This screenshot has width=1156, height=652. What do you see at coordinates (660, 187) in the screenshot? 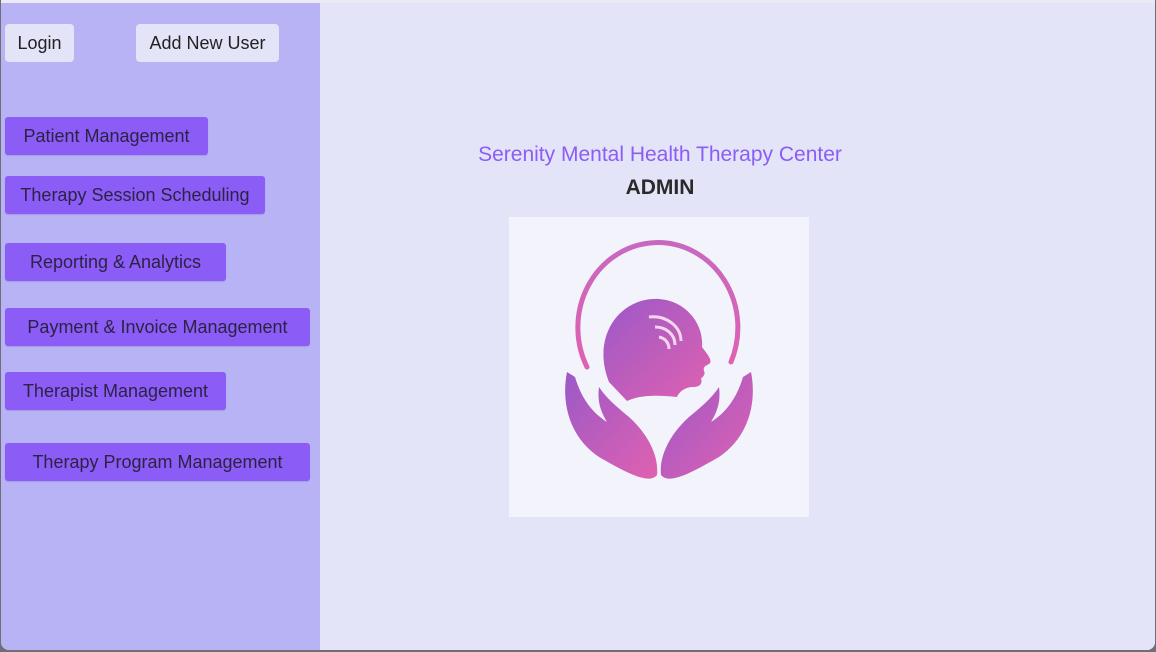
I see `role-label: ADMIN` at bounding box center [660, 187].